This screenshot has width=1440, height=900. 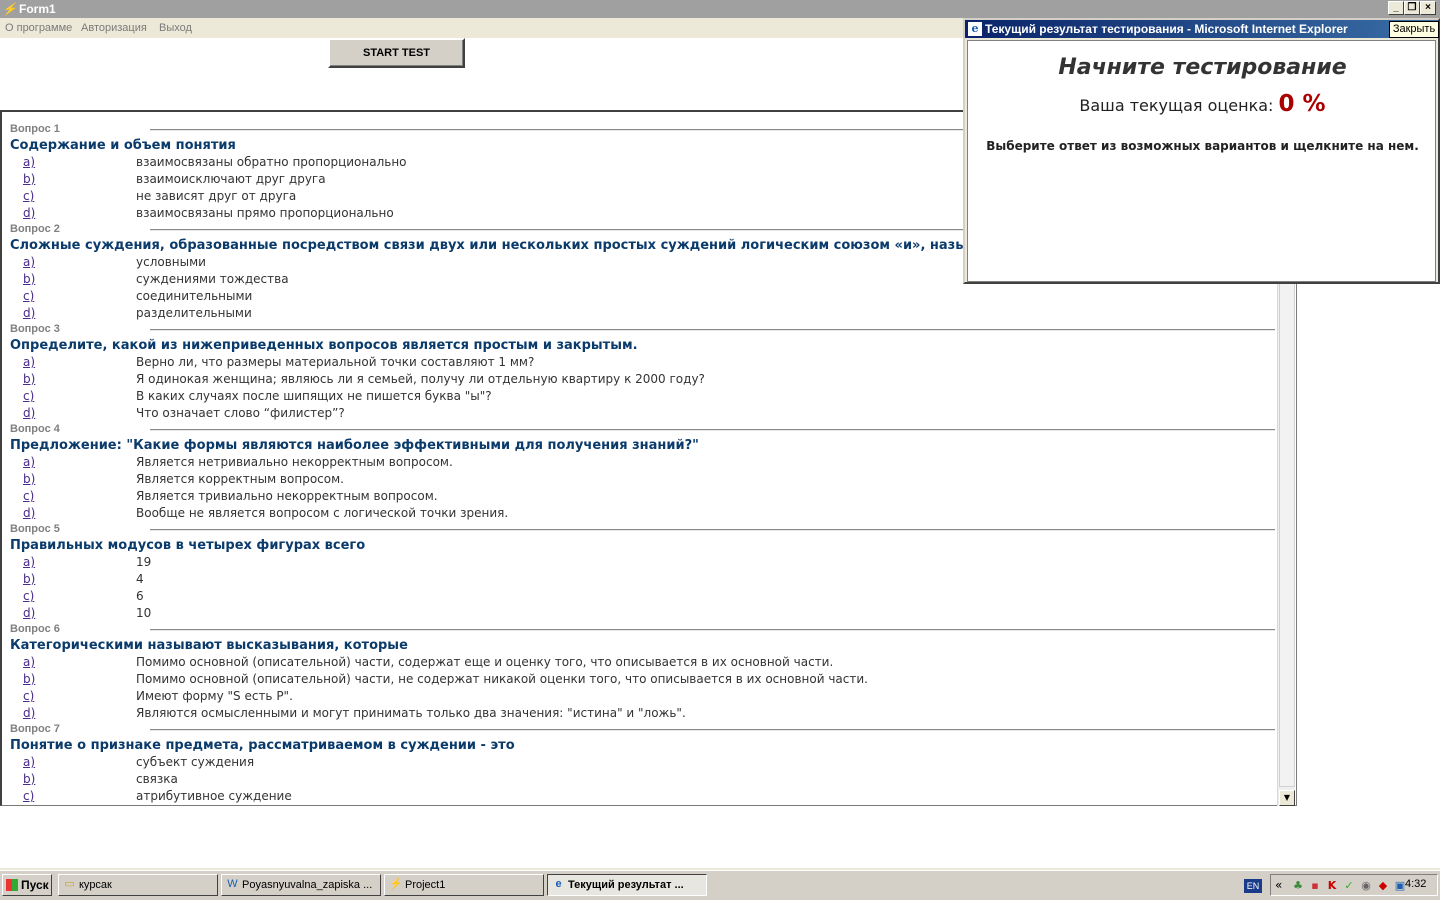 What do you see at coordinates (1287, 798) in the screenshot?
I see `scroll-down-arrow-icon: ▼` at bounding box center [1287, 798].